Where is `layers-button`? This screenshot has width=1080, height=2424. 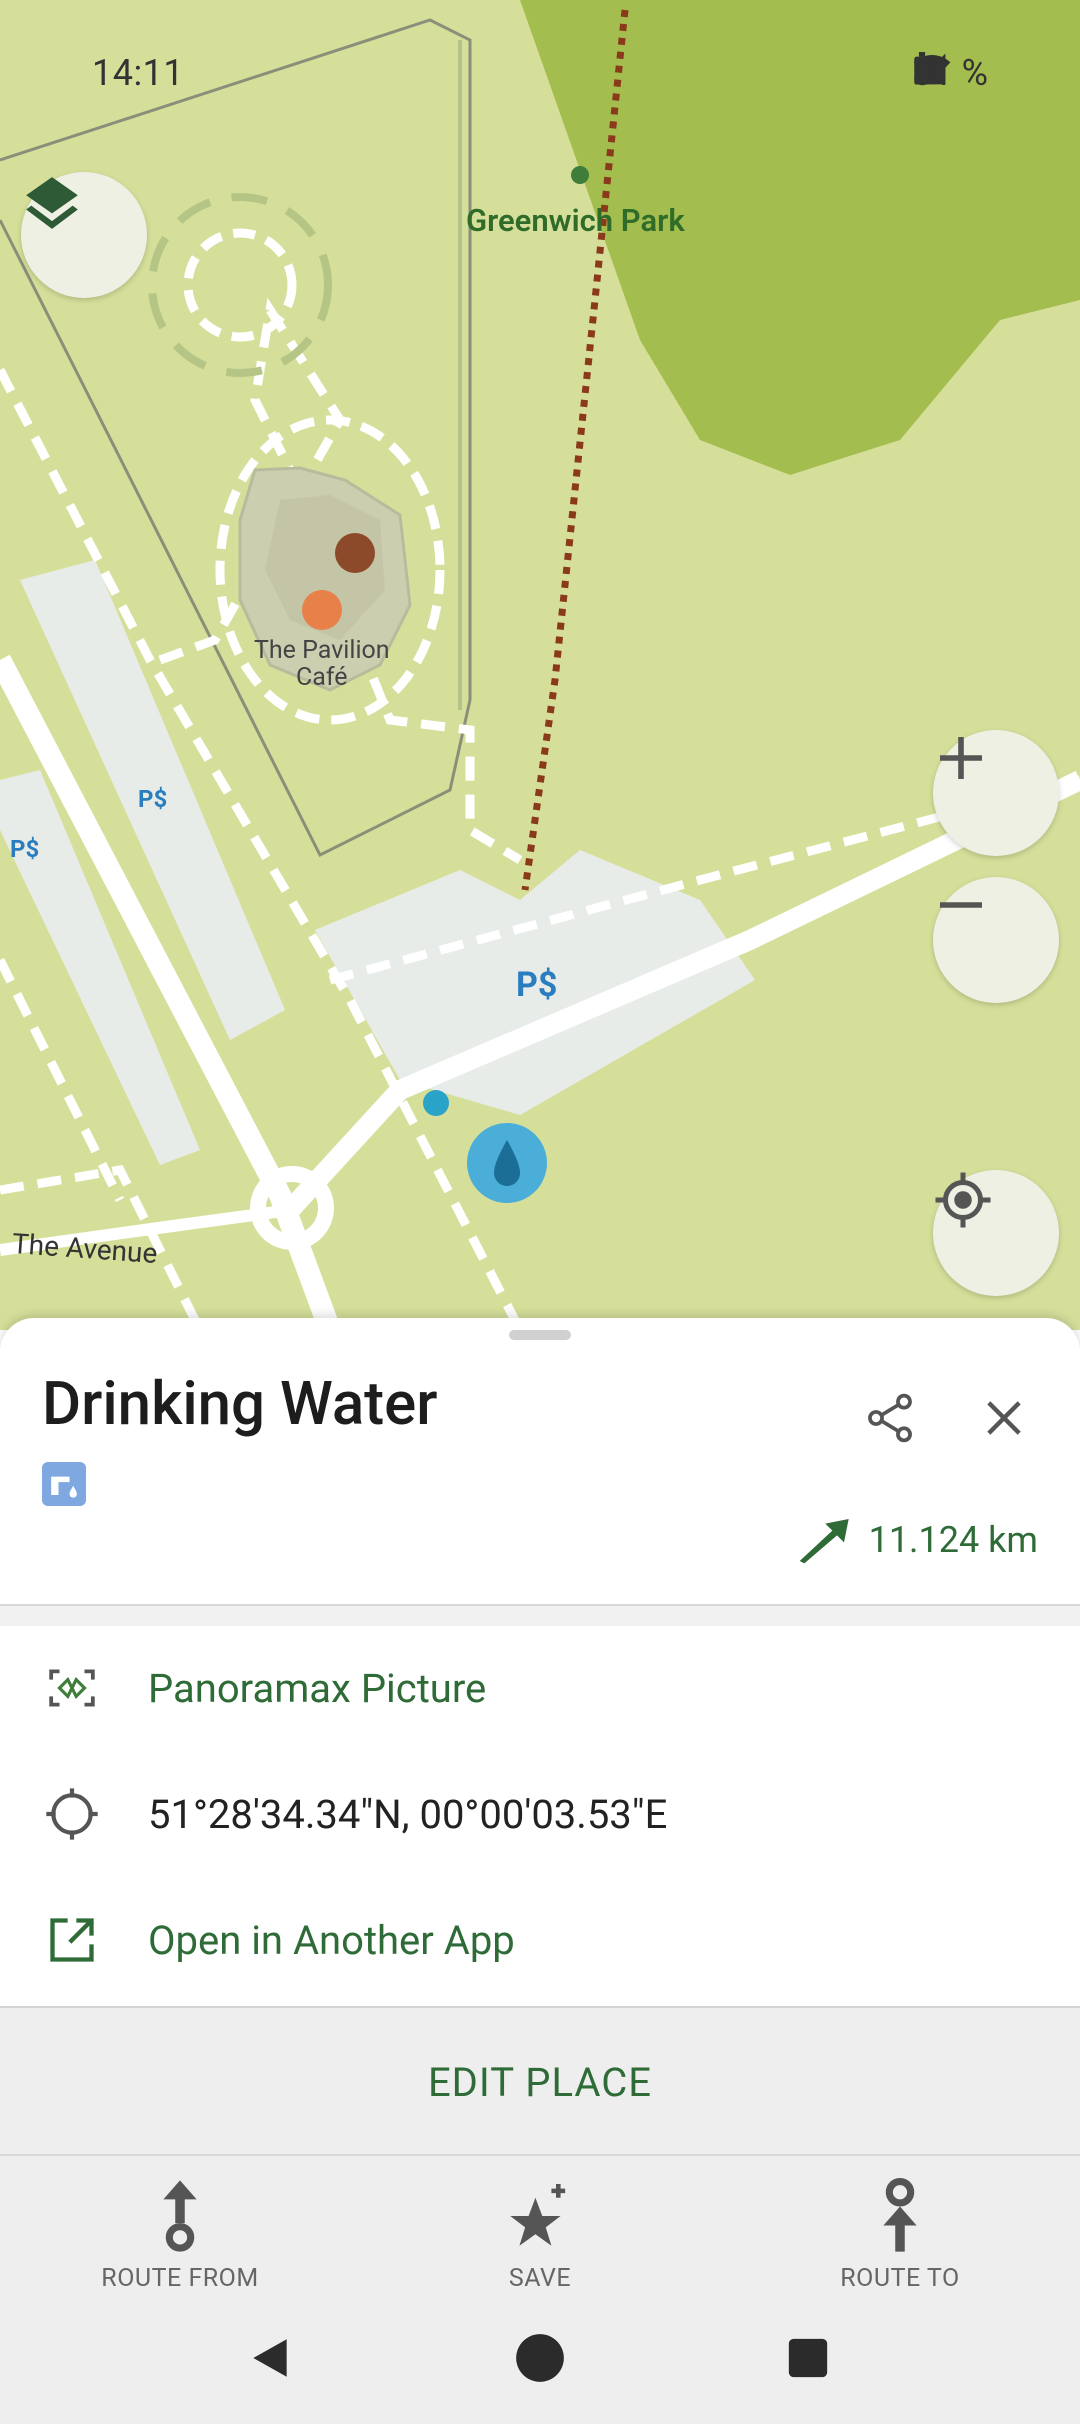 layers-button is located at coordinates (84, 235).